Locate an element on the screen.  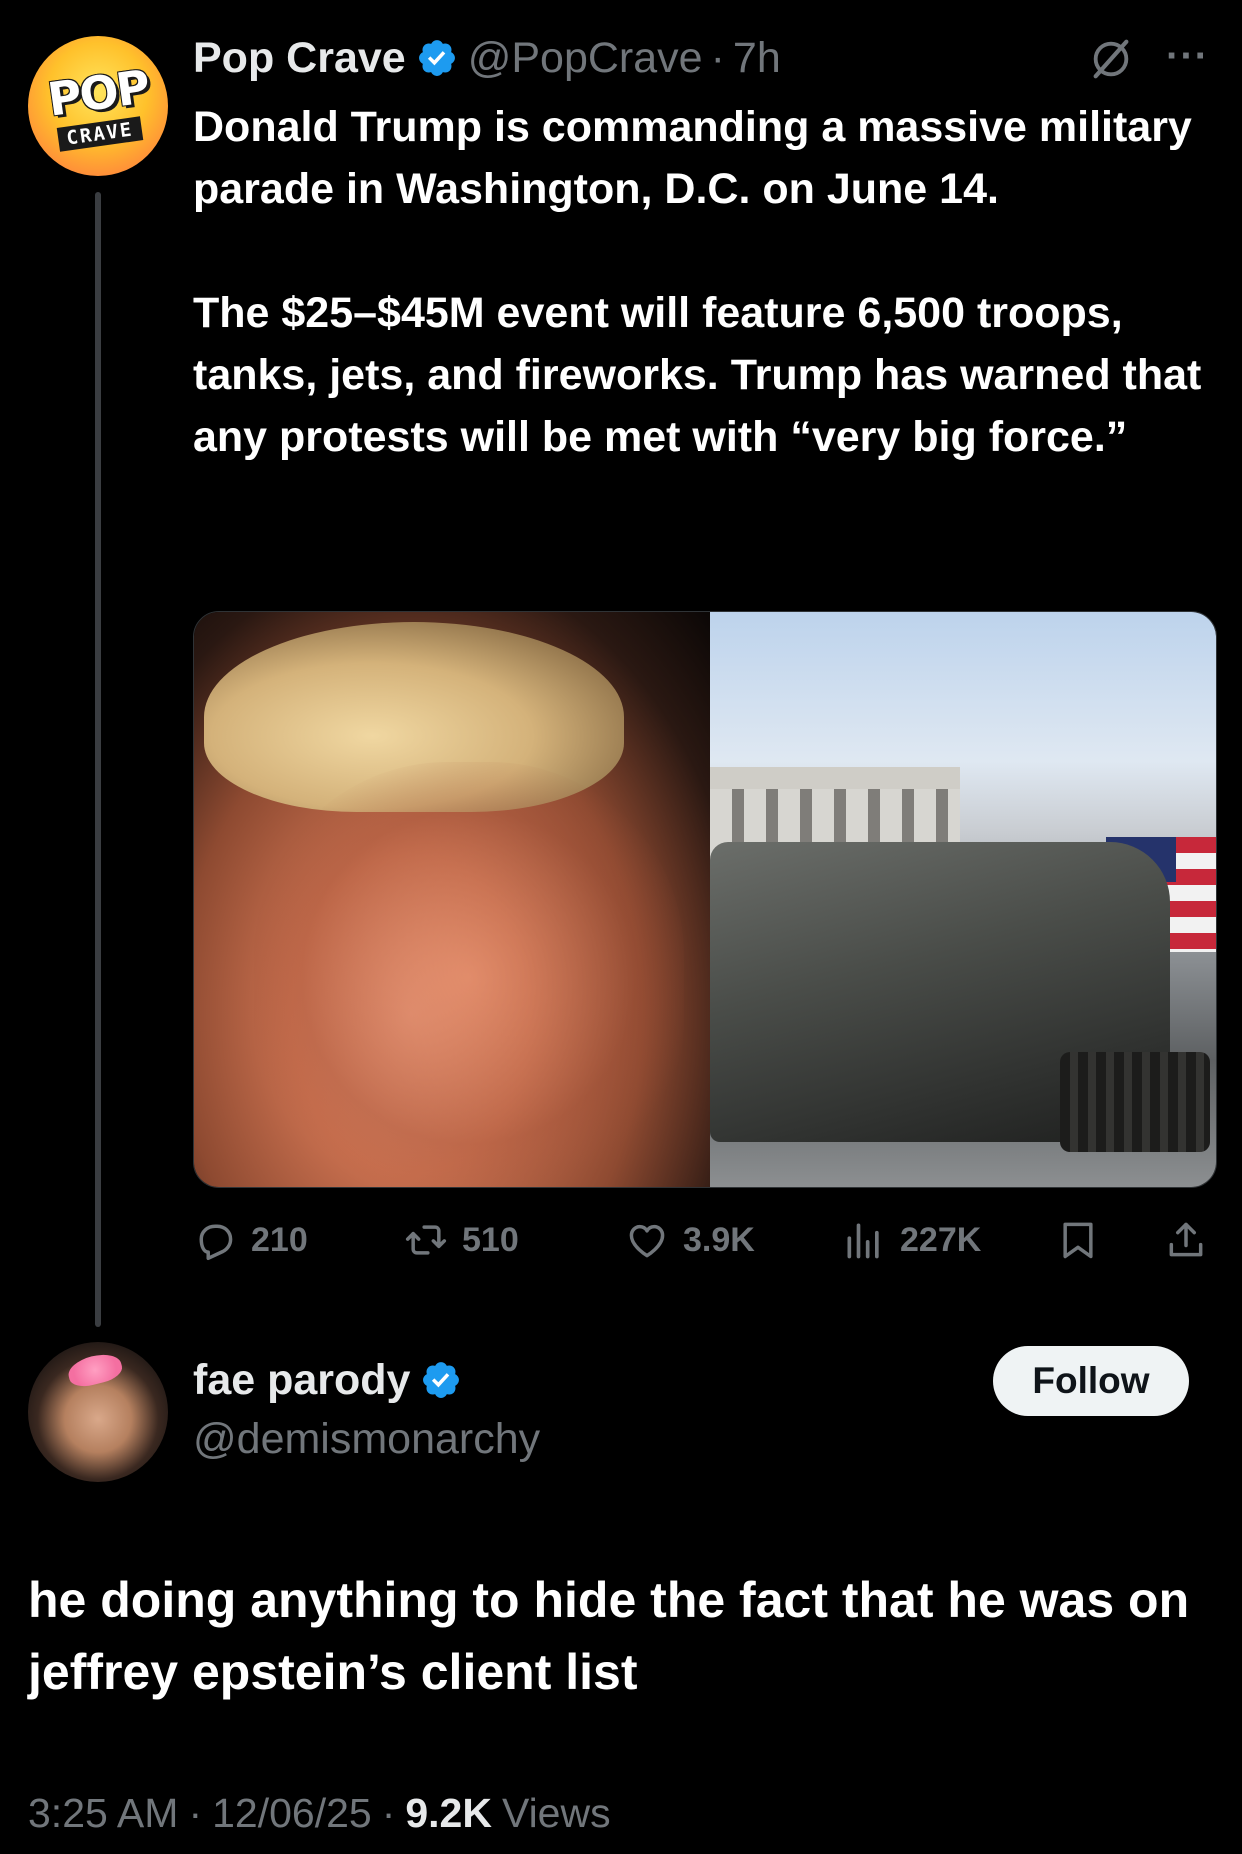
reply-icon is located at coordinates (216, 1242).